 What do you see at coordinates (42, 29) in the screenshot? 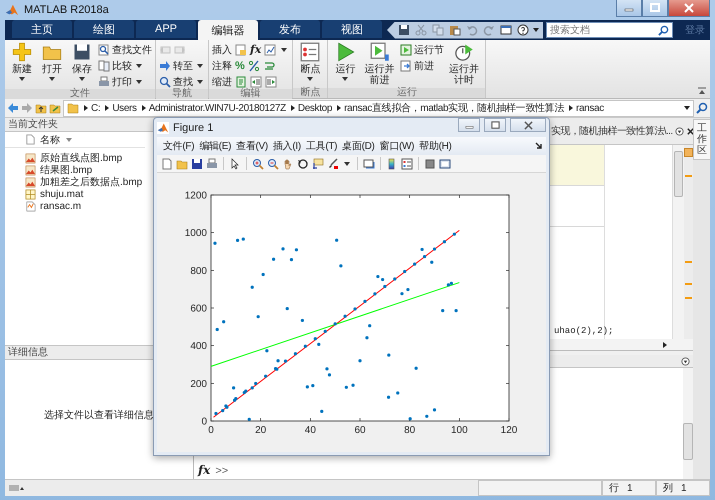
I see `ribbon-tab: 主页` at bounding box center [42, 29].